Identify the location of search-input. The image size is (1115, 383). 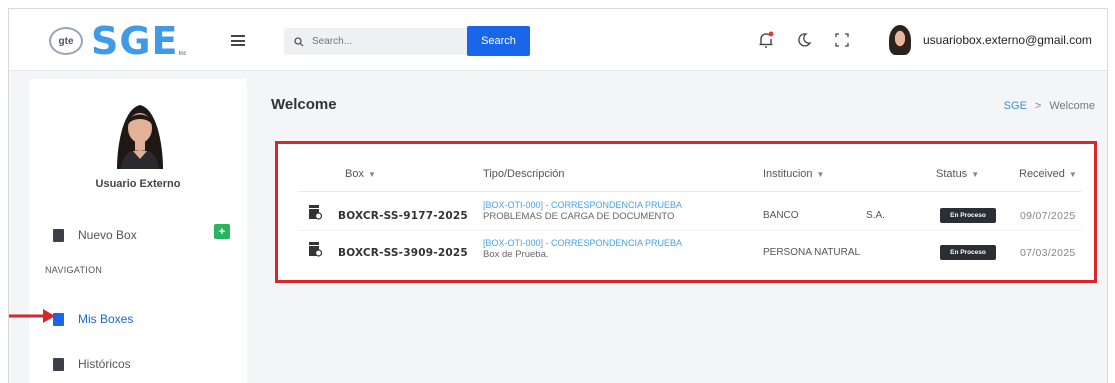
(382, 41).